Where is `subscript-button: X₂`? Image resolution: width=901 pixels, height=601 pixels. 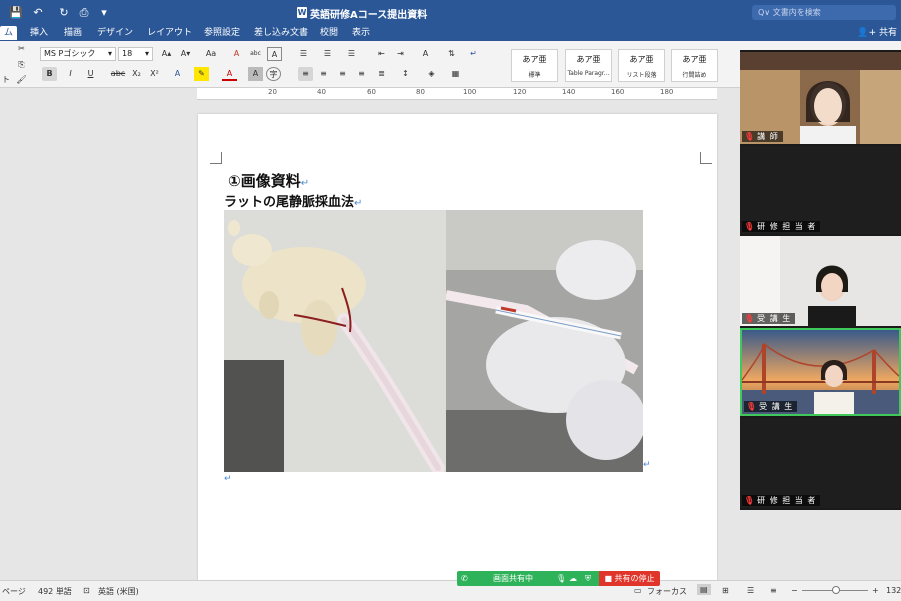
subscript-button: X₂ is located at coordinates (136, 74).